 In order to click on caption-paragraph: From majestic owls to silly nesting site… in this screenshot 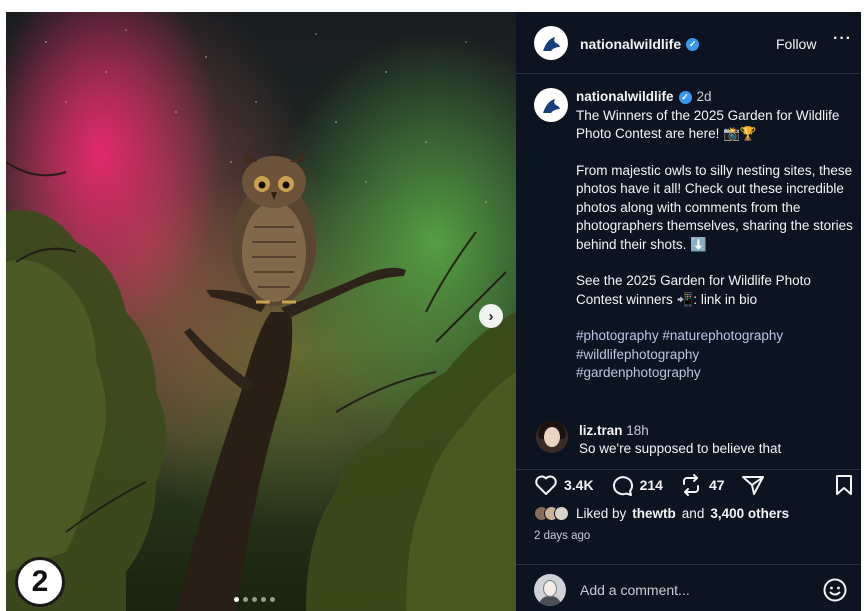, I will do `click(714, 207)`.